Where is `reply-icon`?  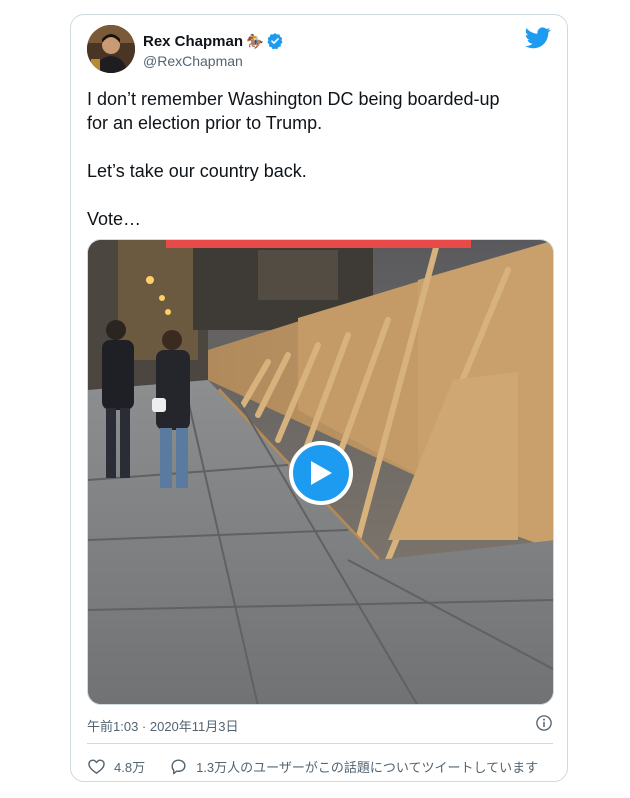 reply-icon is located at coordinates (178, 766).